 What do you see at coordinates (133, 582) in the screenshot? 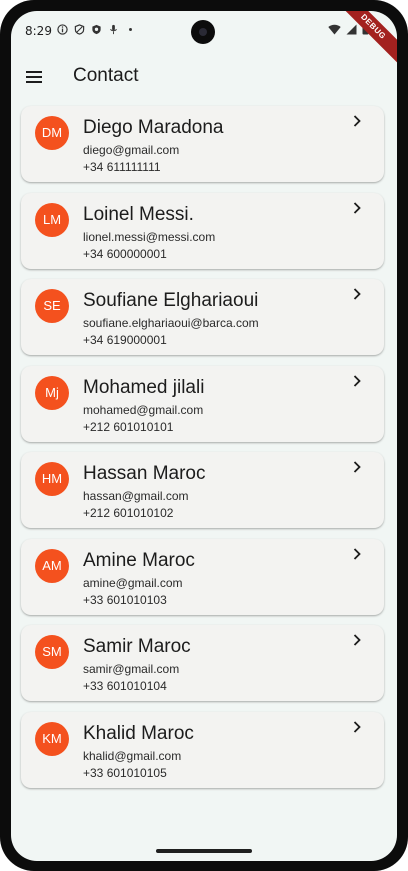
I see `contact-email: amine@gmail.com` at bounding box center [133, 582].